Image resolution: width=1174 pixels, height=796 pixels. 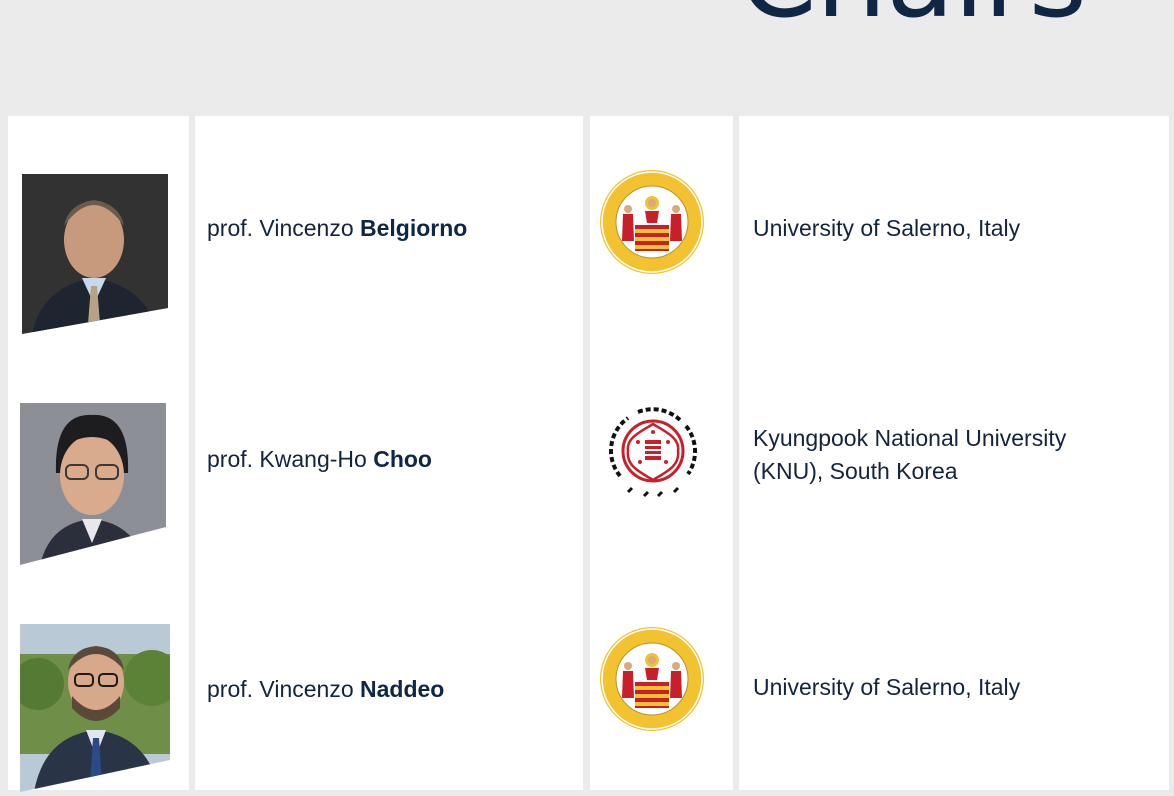 I want to click on institution-line: (KNU), South Korea, so click(x=855, y=471).